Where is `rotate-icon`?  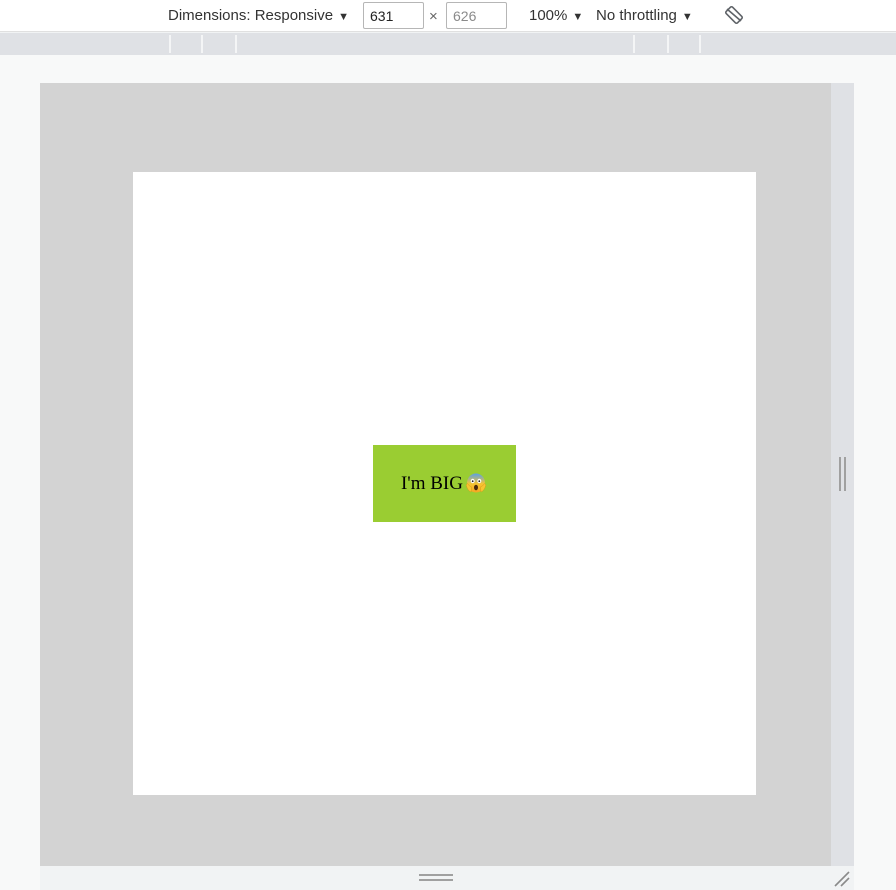 rotate-icon is located at coordinates (734, 15).